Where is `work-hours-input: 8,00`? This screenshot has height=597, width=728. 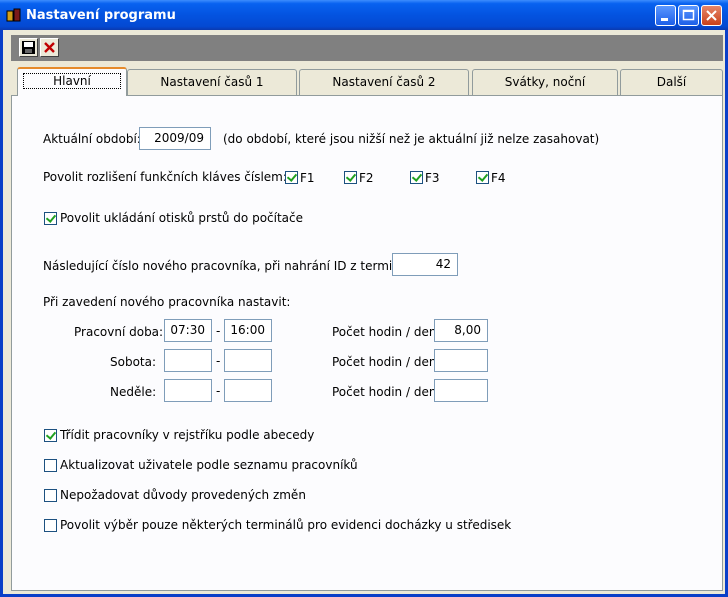
work-hours-input: 8,00 is located at coordinates (461, 330).